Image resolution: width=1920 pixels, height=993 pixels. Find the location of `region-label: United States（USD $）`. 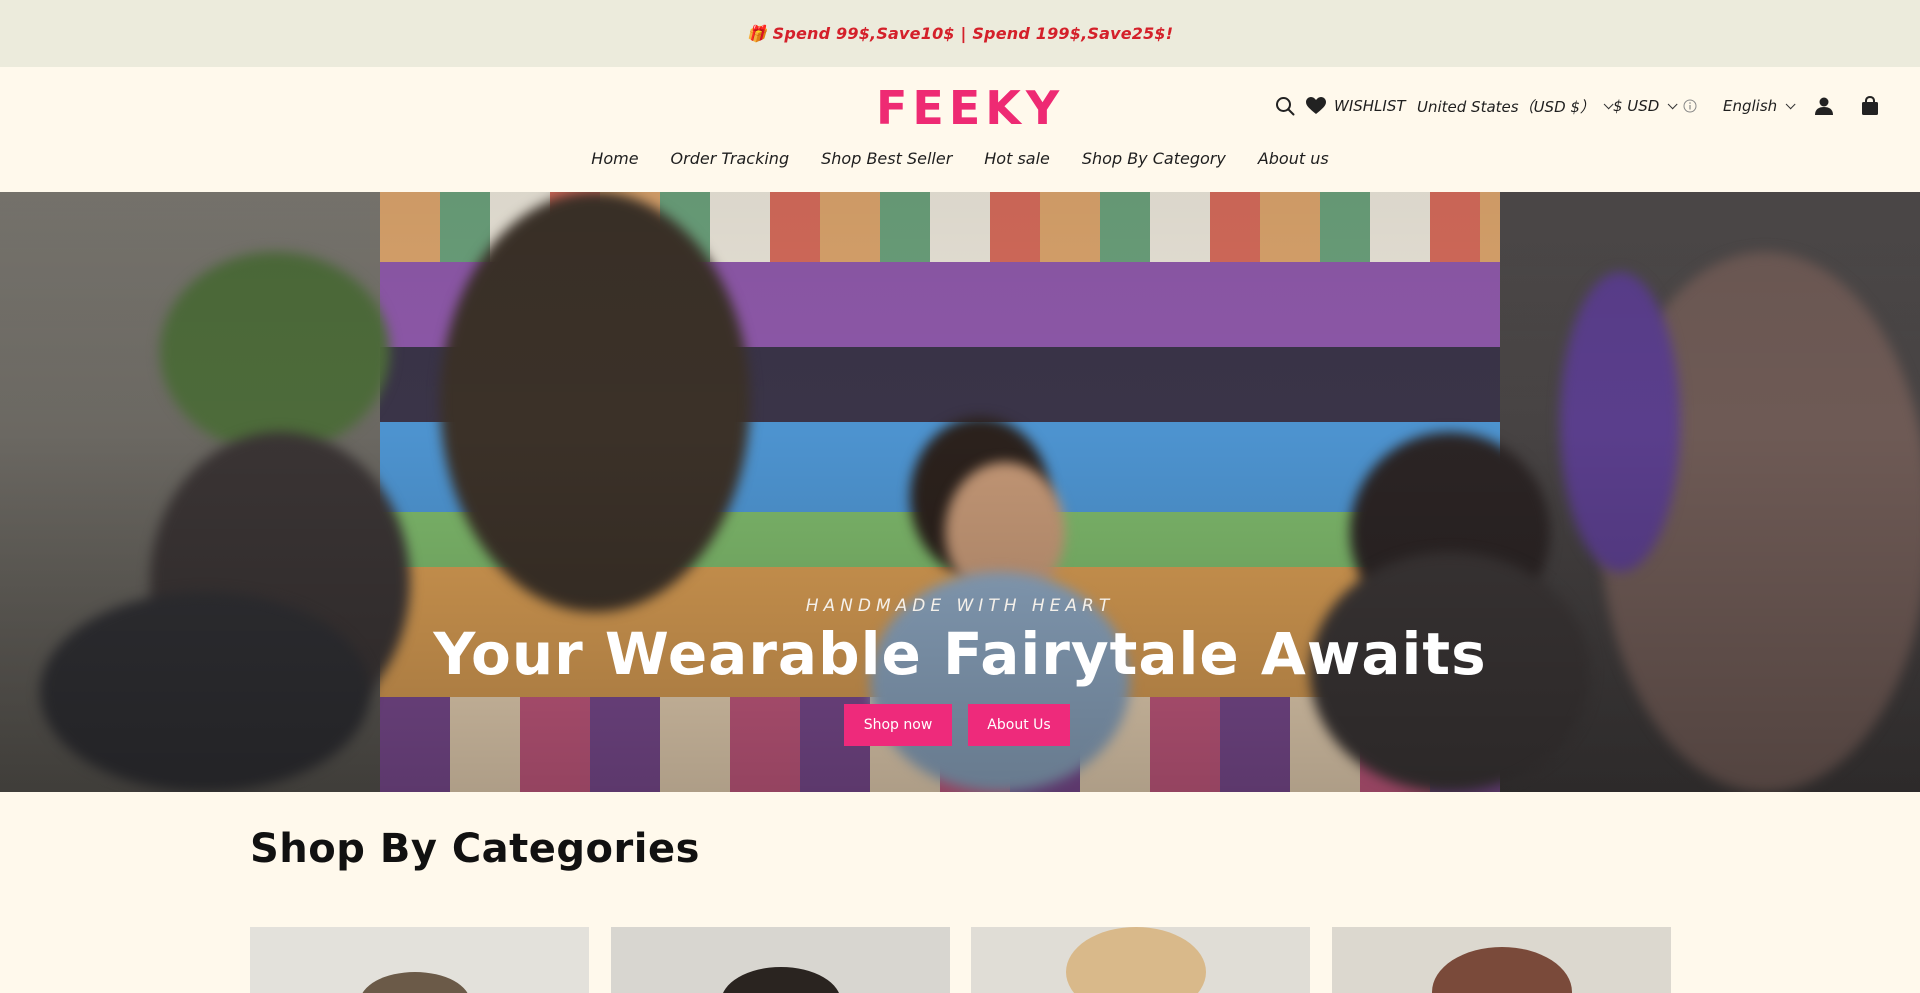

region-label: United States（USD $） is located at coordinates (1506, 106).